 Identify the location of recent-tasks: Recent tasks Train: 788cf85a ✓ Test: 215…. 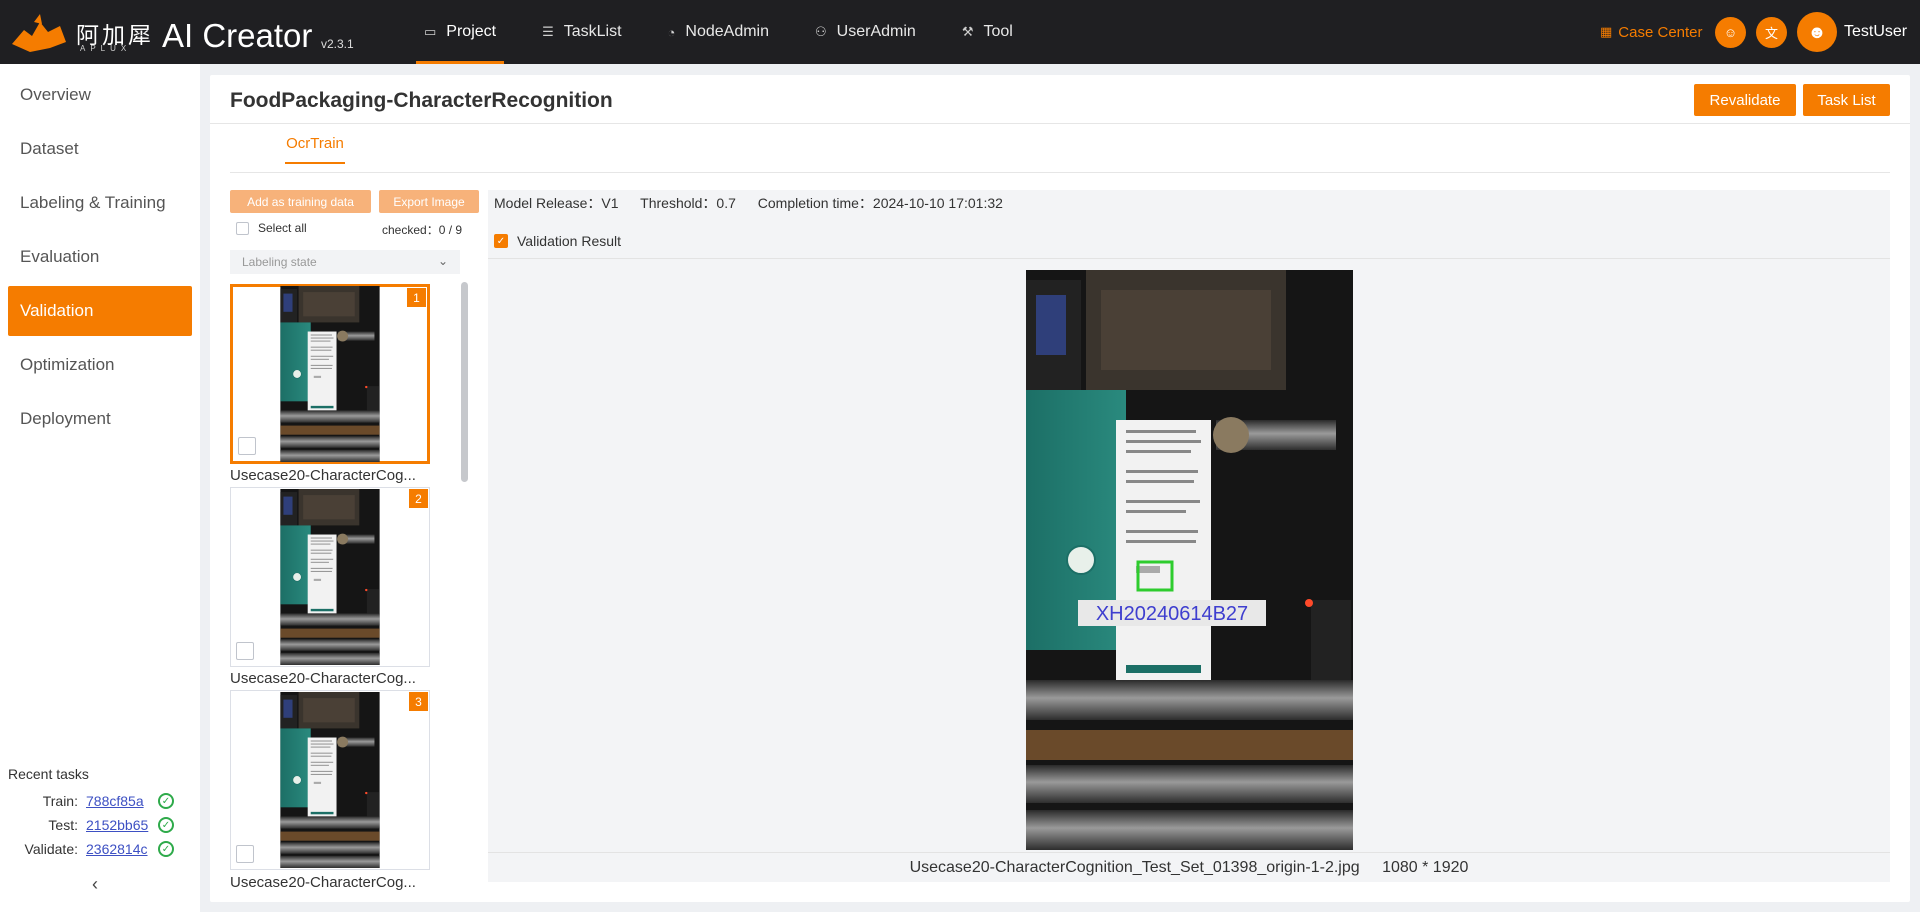
(100, 813).